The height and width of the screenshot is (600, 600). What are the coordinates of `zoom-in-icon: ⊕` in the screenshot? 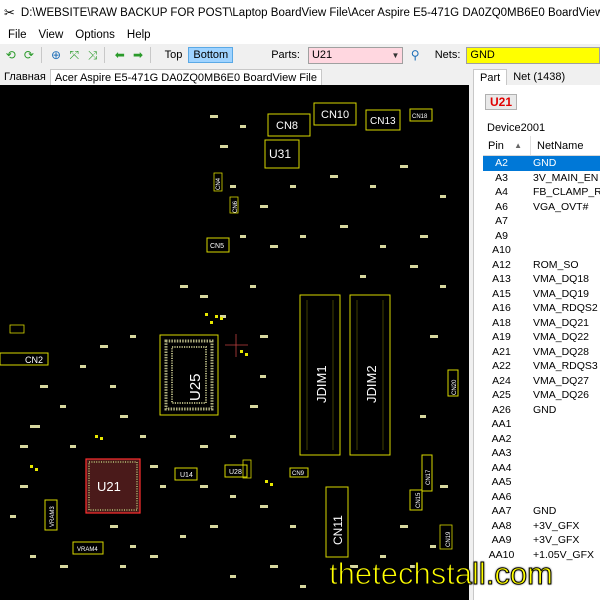 It's located at (55, 55).